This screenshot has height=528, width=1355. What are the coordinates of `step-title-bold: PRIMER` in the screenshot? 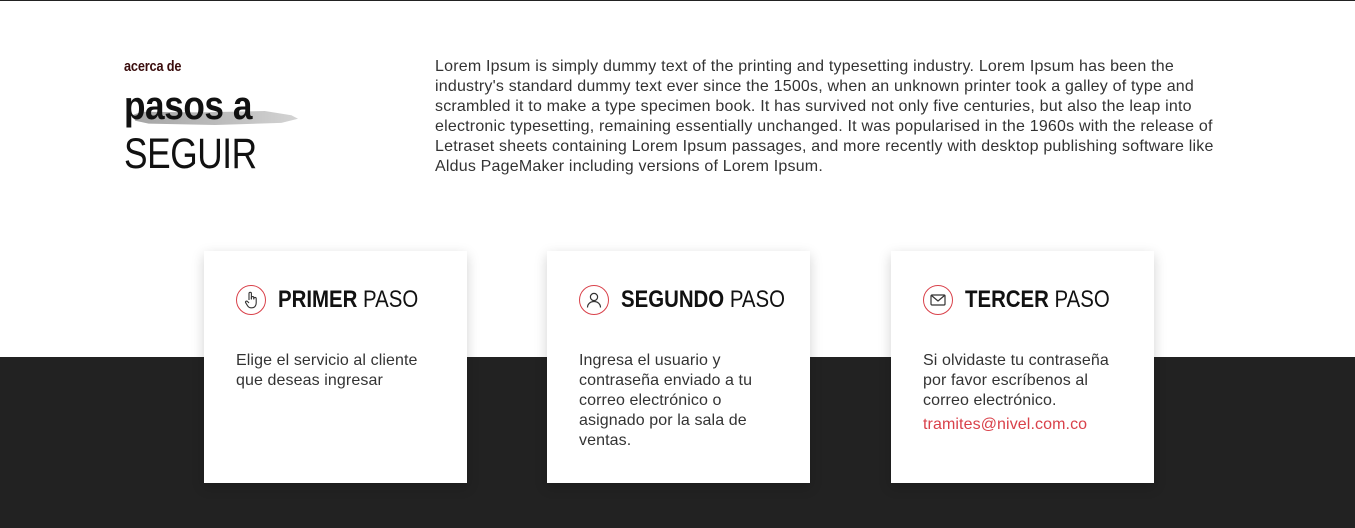 It's located at (318, 299).